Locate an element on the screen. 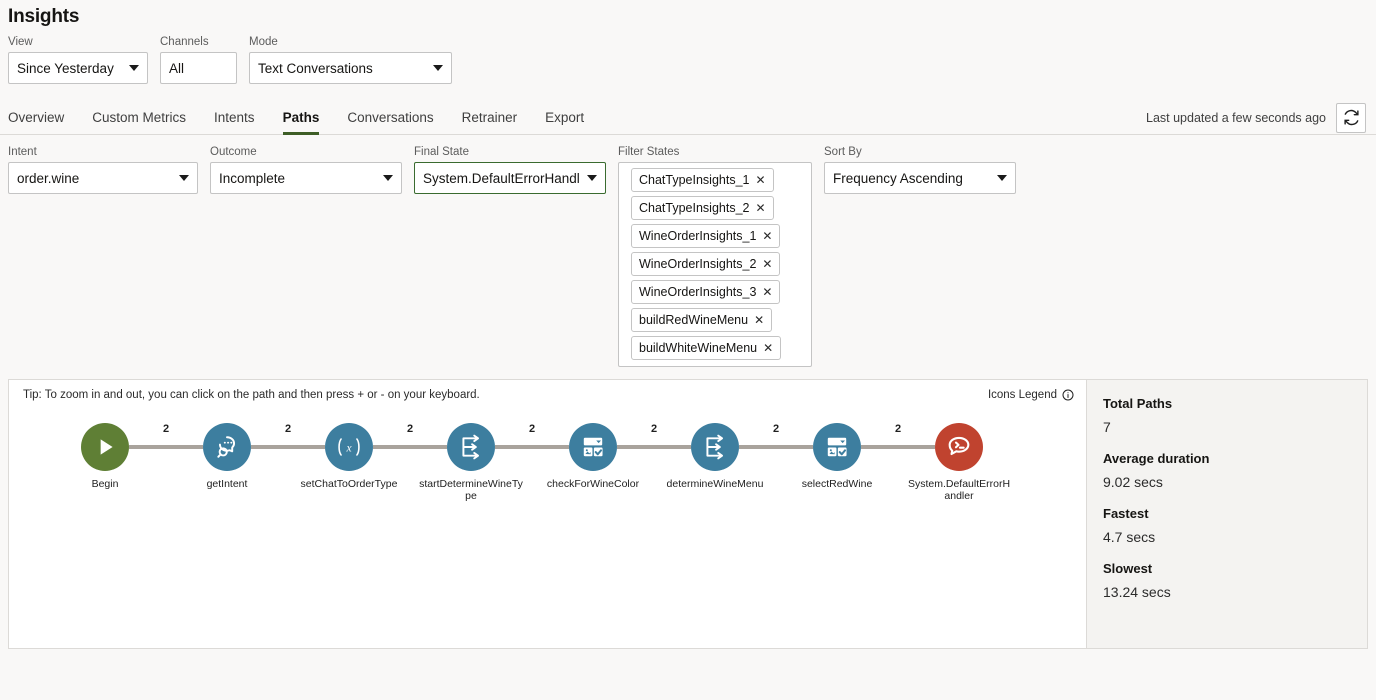 This screenshot has height=700, width=1376. chip-label: ChatTypeInsights_2 is located at coordinates (694, 208).